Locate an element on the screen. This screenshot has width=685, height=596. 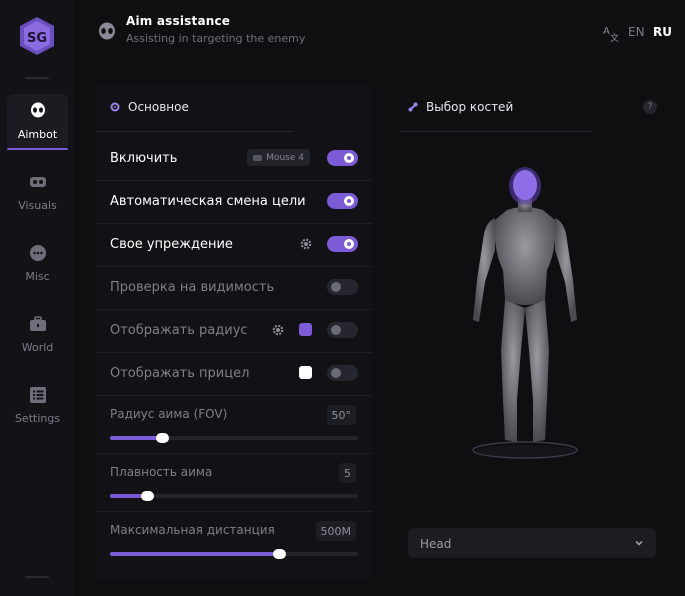
keybind-badge: Mouse 4 is located at coordinates (278, 157).